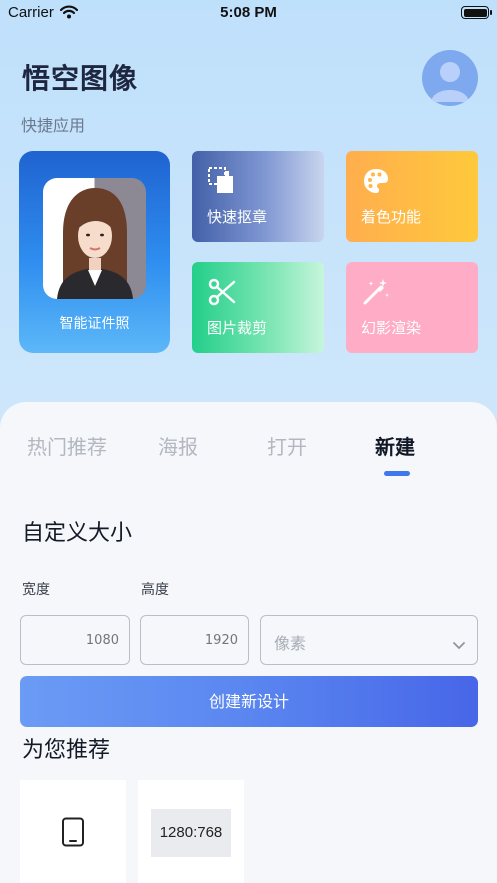 The image size is (497, 883). What do you see at coordinates (77, 533) in the screenshot?
I see `custom-size-title: 自定义大小` at bounding box center [77, 533].